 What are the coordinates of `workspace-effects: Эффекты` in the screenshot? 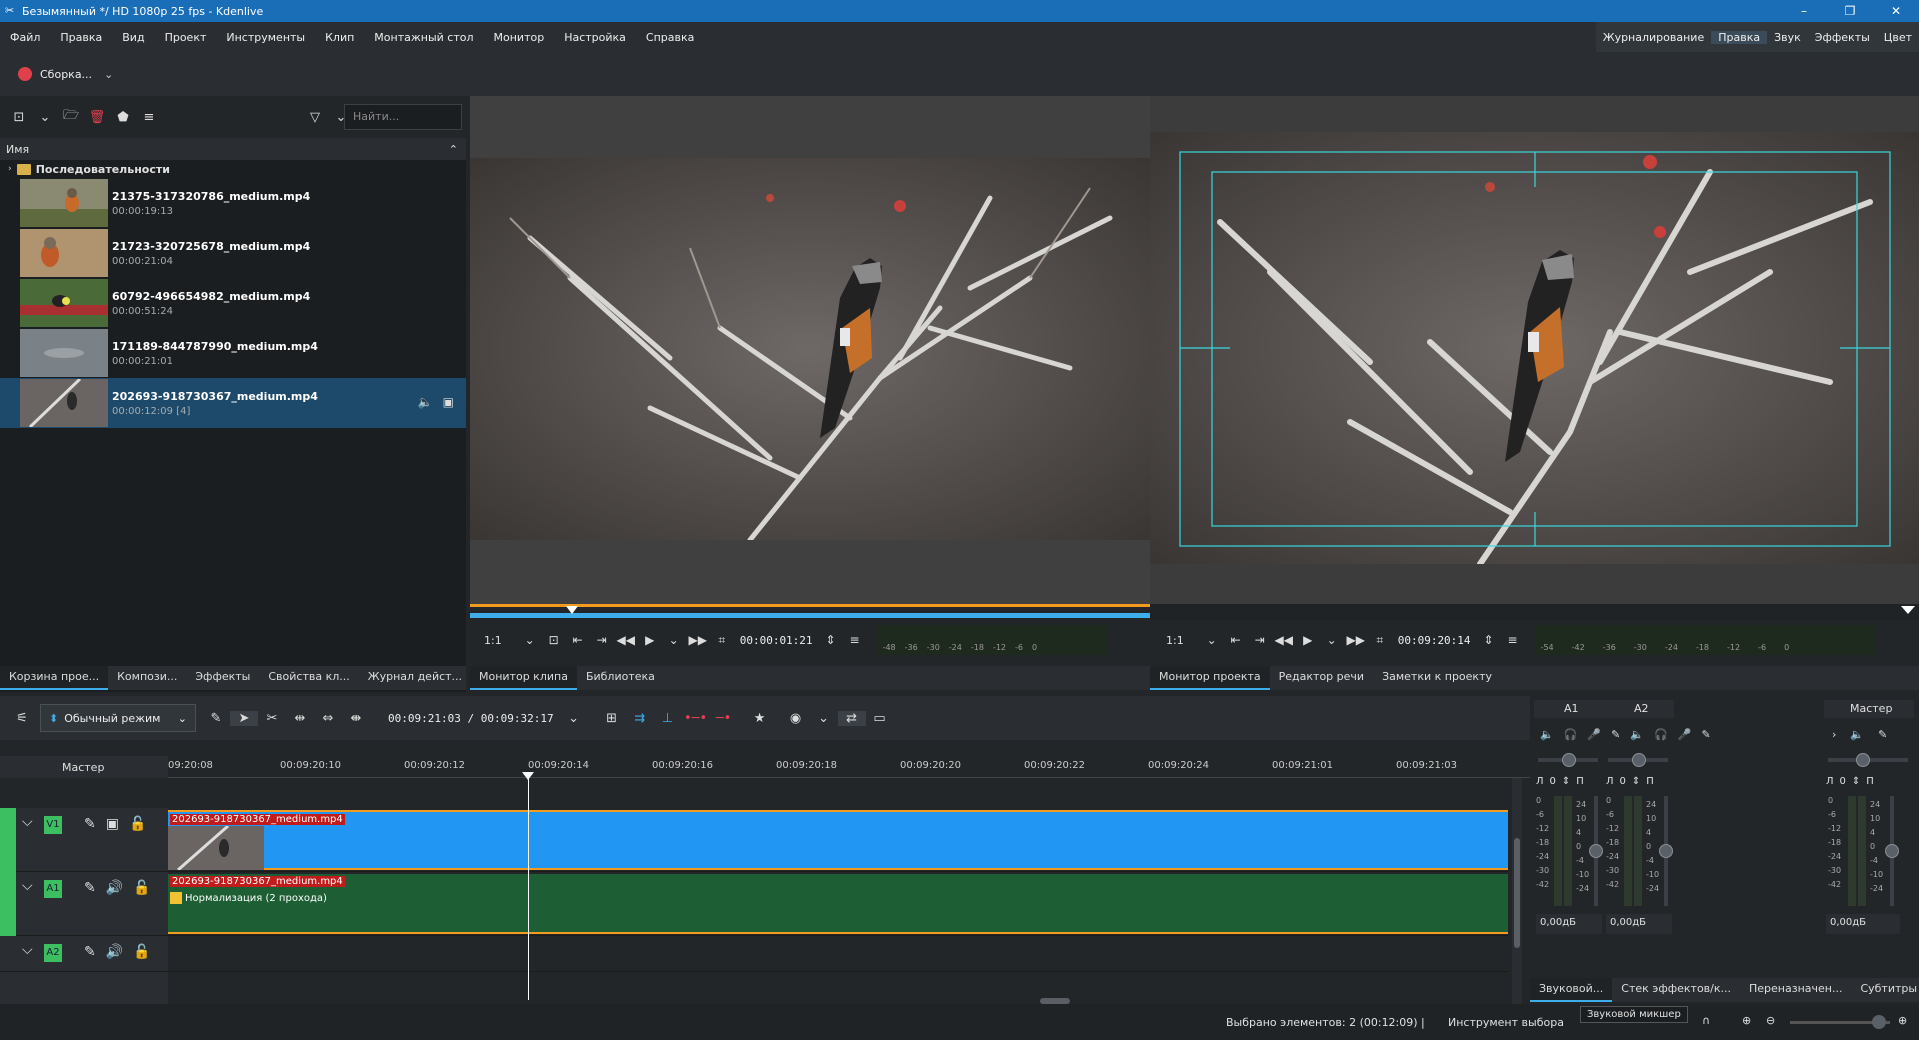 It's located at (1842, 37).